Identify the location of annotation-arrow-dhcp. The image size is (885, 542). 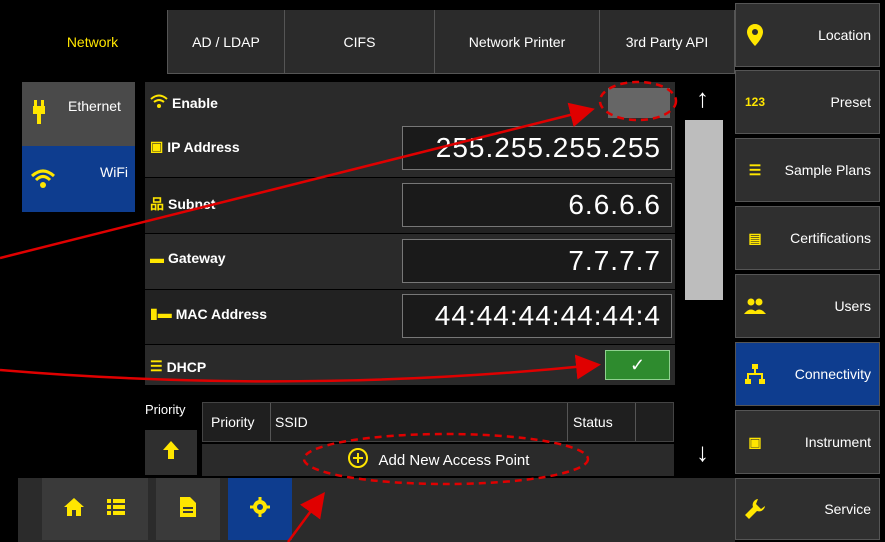
(300, 368).